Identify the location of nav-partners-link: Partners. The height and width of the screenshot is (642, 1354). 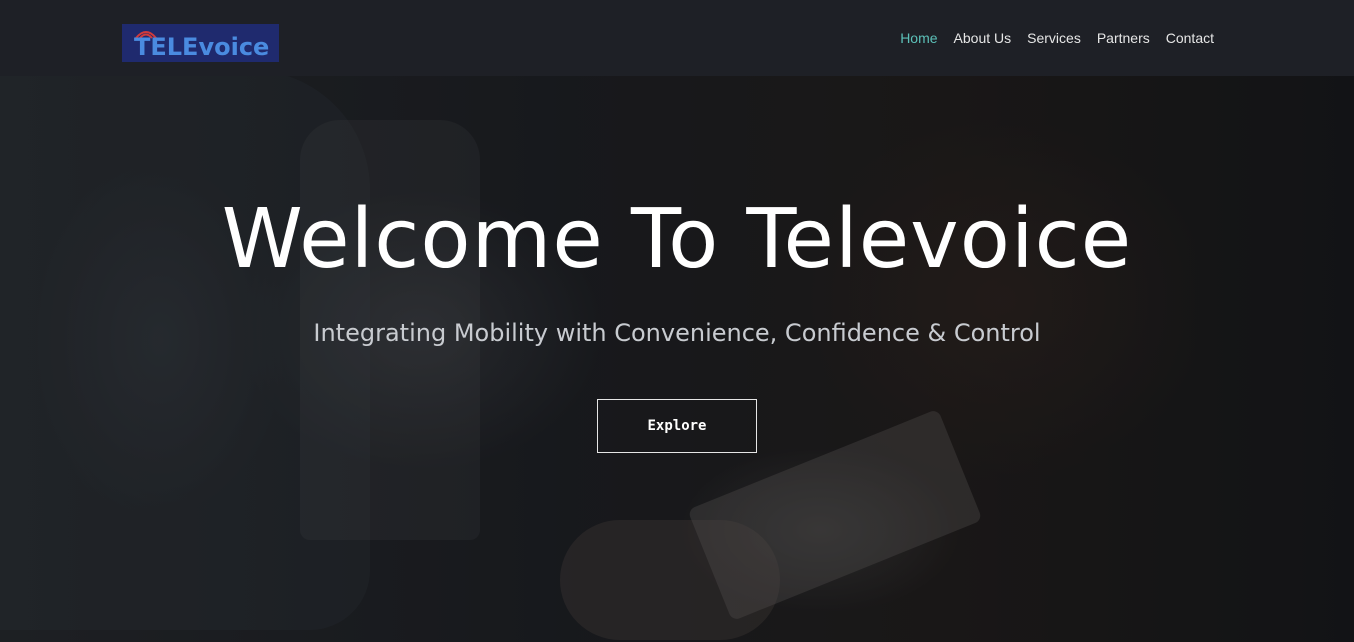
(1123, 38).